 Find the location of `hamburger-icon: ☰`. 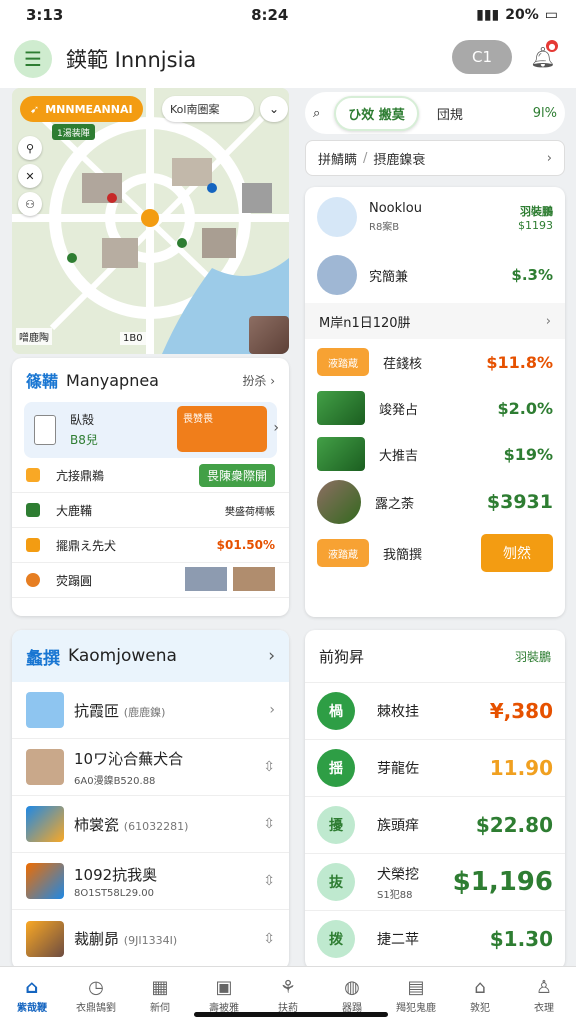

hamburger-icon: ☰ is located at coordinates (33, 59).